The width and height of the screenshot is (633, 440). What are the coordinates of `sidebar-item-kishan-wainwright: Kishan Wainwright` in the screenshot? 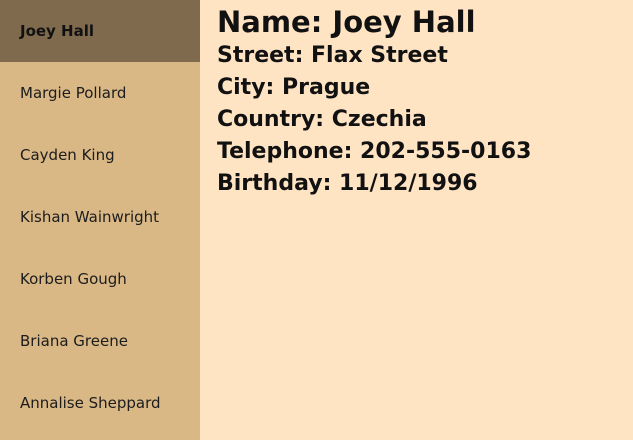 It's located at (100, 217).